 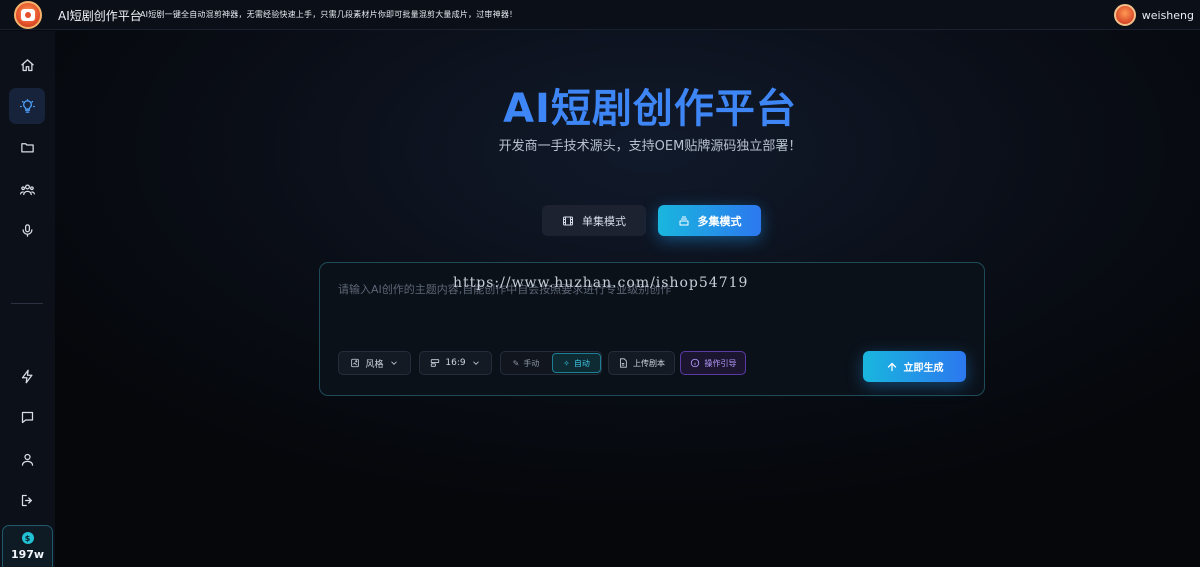 I want to click on user-menu: weisheng, so click(x=1153, y=15).